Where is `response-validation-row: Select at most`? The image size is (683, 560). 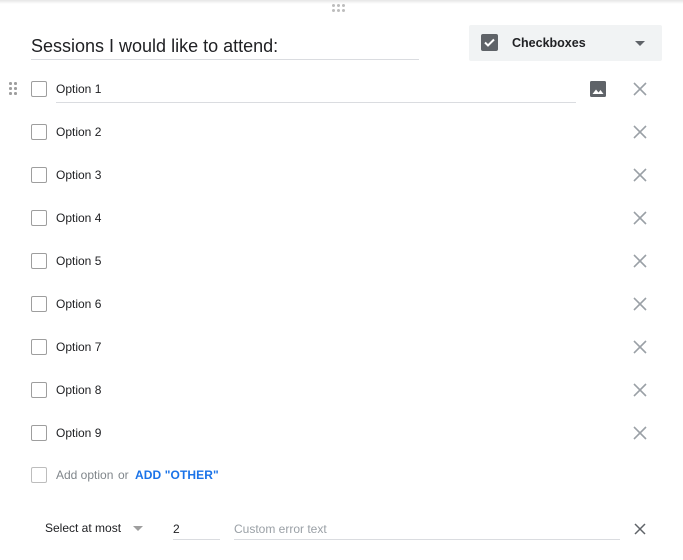
response-validation-row: Select at most is located at coordinates (341, 527).